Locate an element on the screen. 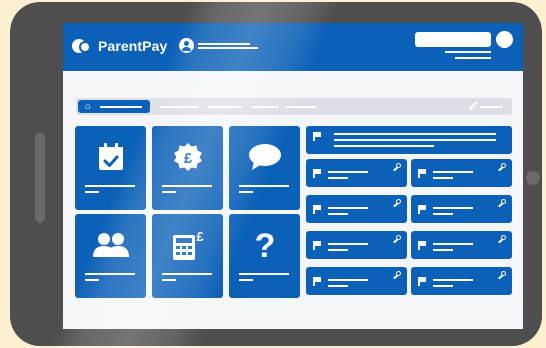 This screenshot has width=546, height=348. breadcrumb: ⌂ is located at coordinates (294, 106).